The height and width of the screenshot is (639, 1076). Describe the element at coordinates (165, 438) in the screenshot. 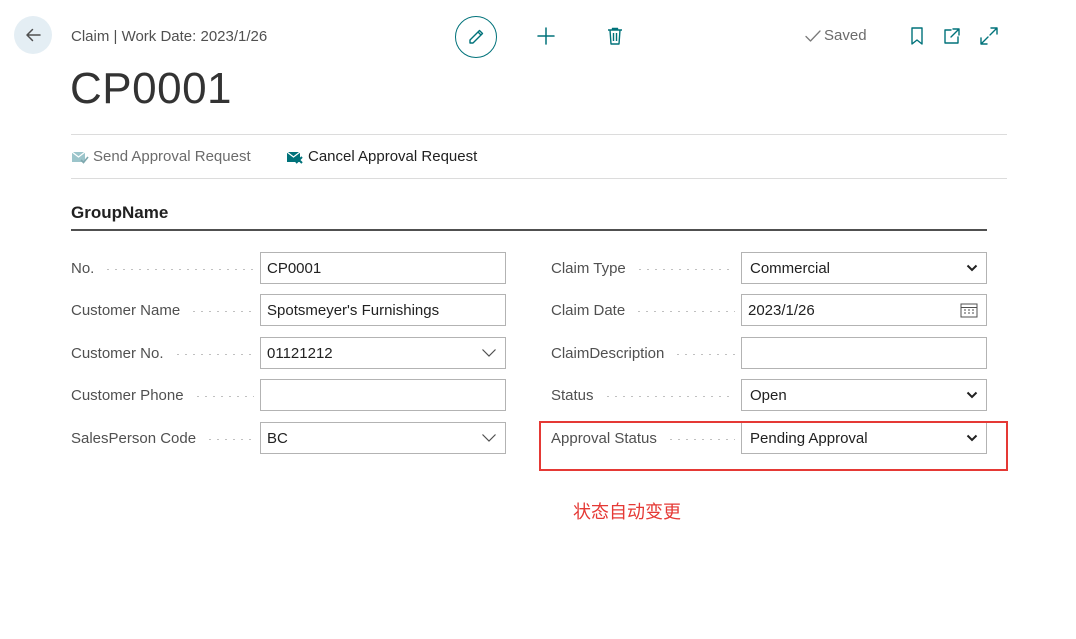

I see `field-label-salesperson-code: SalesPerson Code` at that location.